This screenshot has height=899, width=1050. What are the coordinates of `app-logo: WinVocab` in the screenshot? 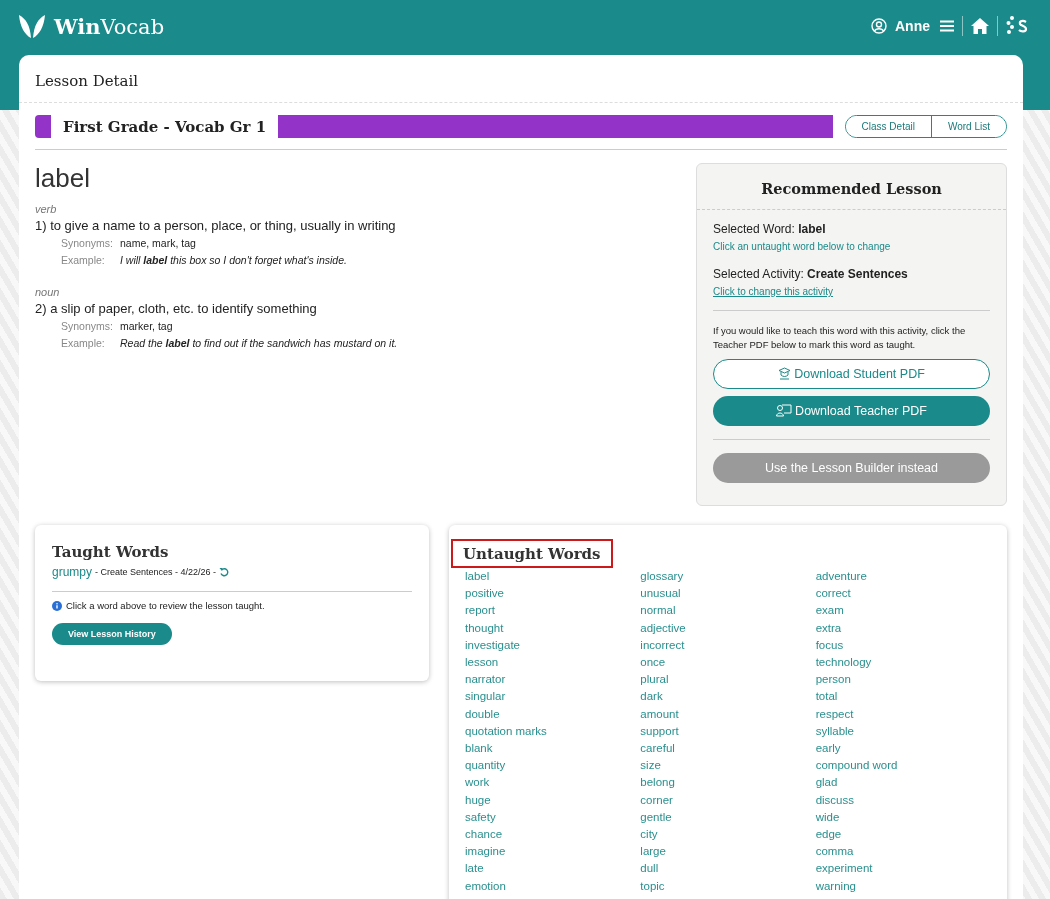 It's located at (109, 26).